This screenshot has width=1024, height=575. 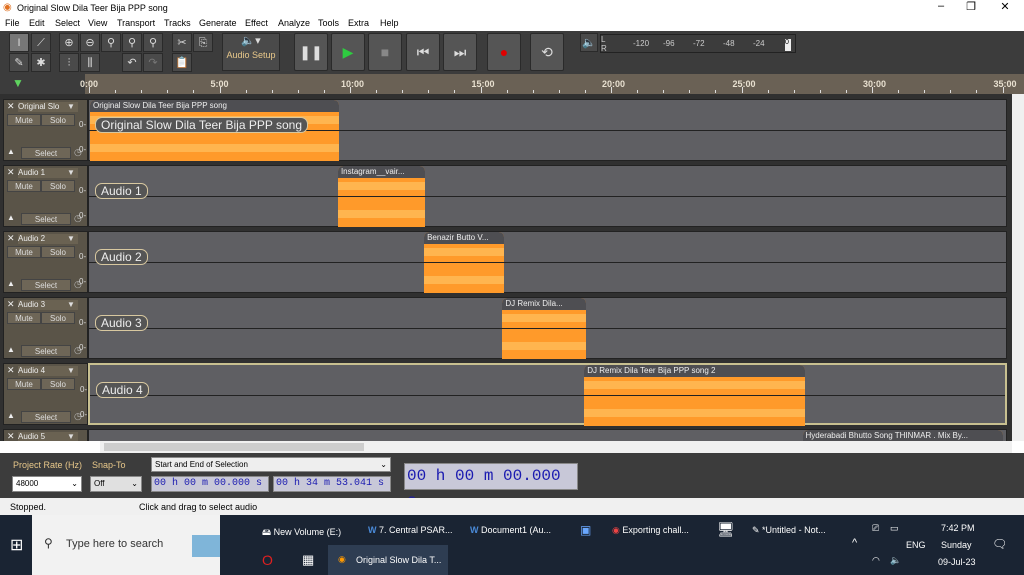 What do you see at coordinates (41, 62) in the screenshot?
I see `multi-tool-icon: ✱` at bounding box center [41, 62].